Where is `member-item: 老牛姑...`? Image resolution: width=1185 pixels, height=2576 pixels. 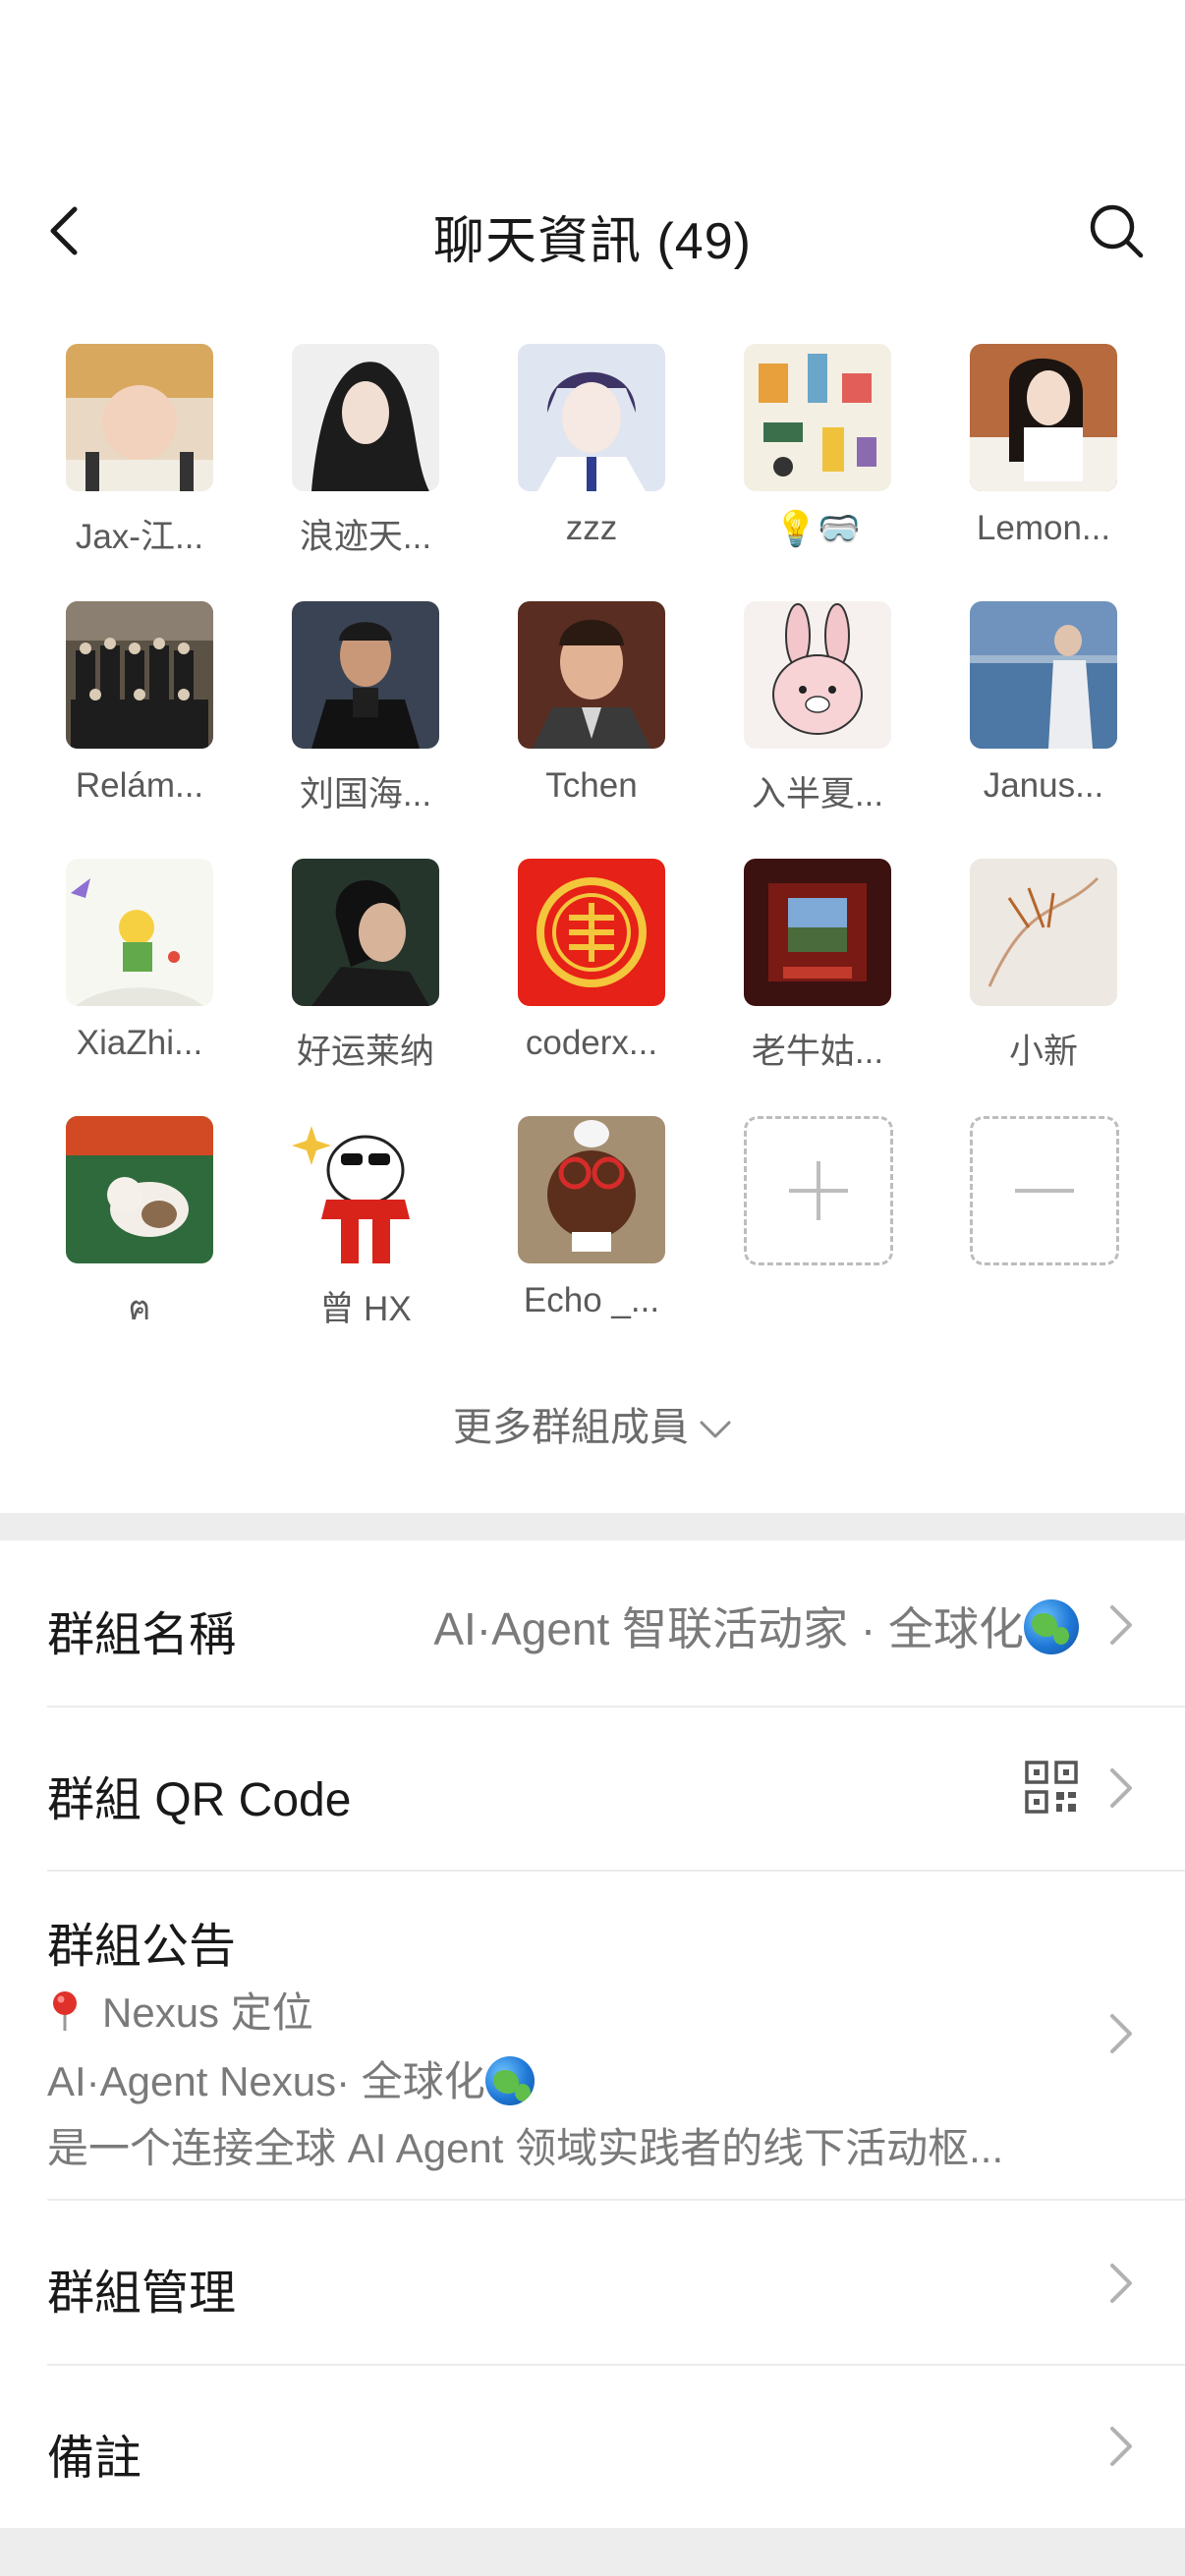
member-item: 老牛姑... is located at coordinates (793, 976).